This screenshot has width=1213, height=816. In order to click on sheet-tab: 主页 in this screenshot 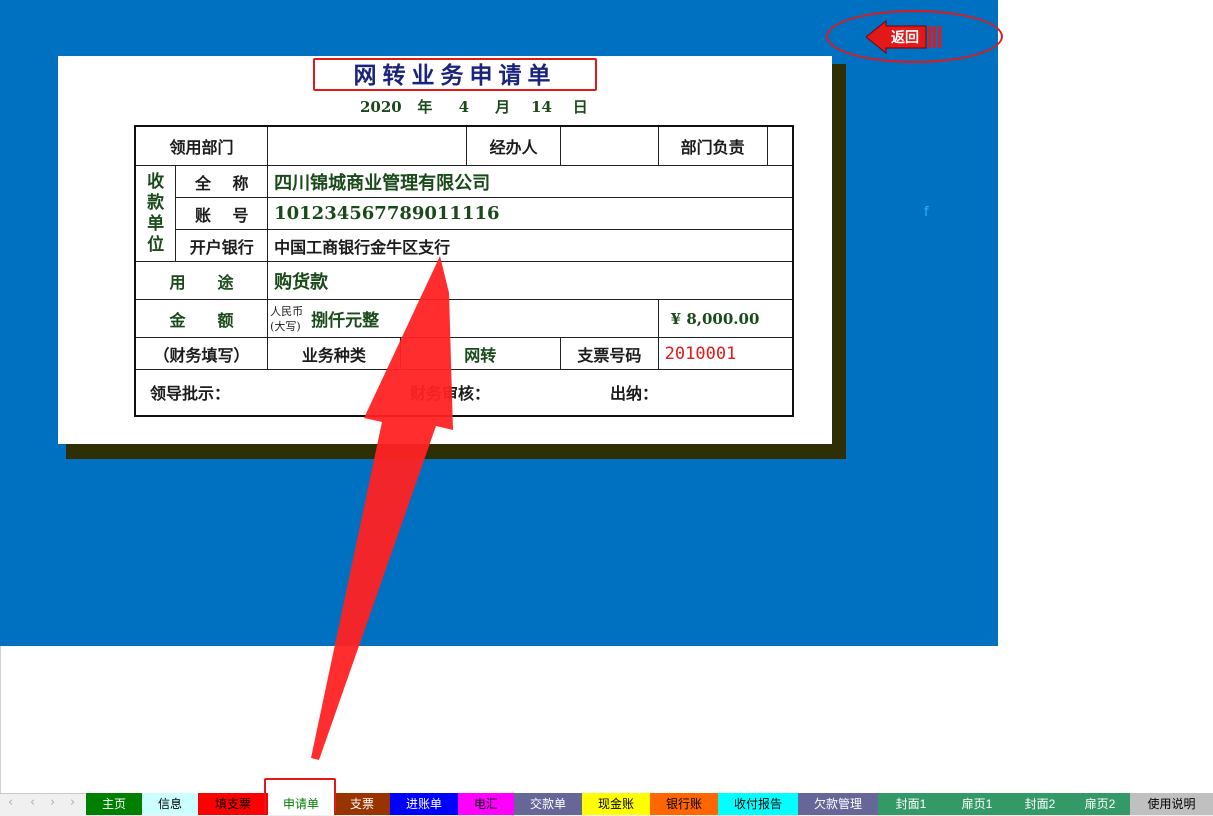, I will do `click(114, 804)`.